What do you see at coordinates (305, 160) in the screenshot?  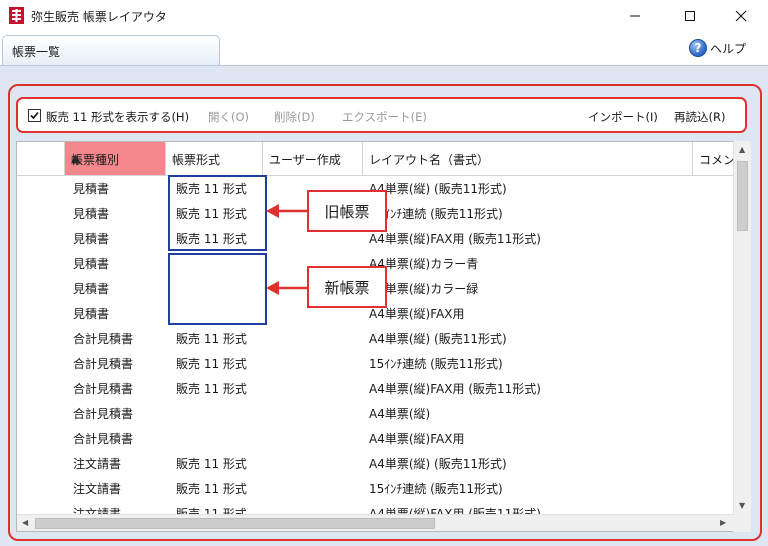 I see `column-header-label: ユーザー作成` at bounding box center [305, 160].